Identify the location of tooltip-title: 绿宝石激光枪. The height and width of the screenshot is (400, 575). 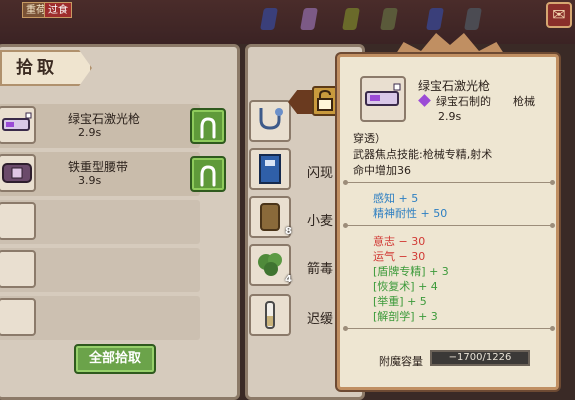
(454, 86).